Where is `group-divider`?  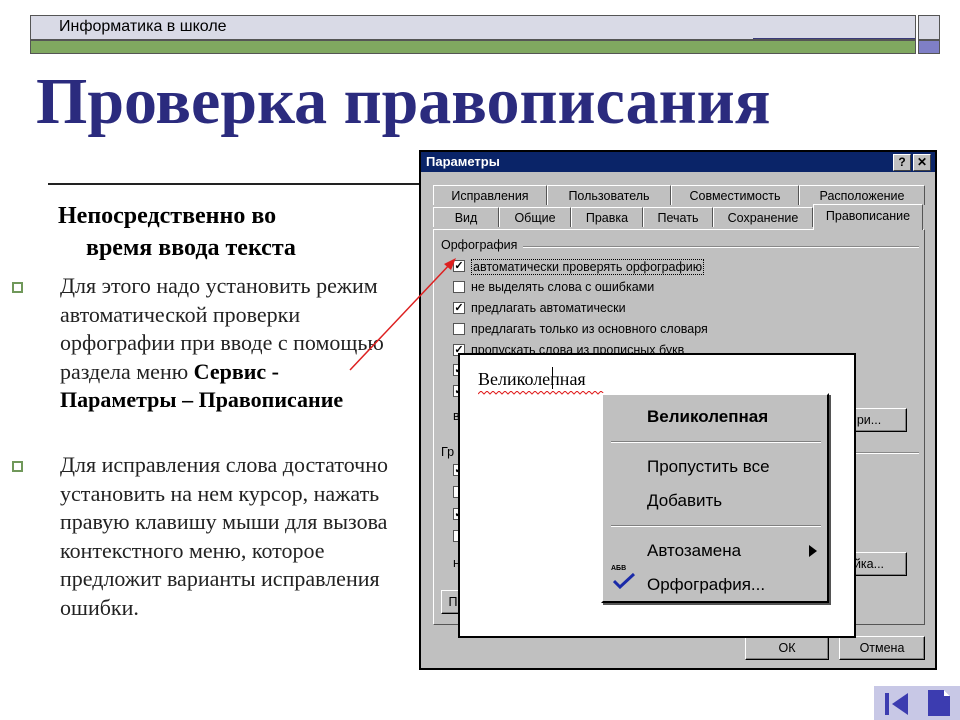 group-divider is located at coordinates (721, 247).